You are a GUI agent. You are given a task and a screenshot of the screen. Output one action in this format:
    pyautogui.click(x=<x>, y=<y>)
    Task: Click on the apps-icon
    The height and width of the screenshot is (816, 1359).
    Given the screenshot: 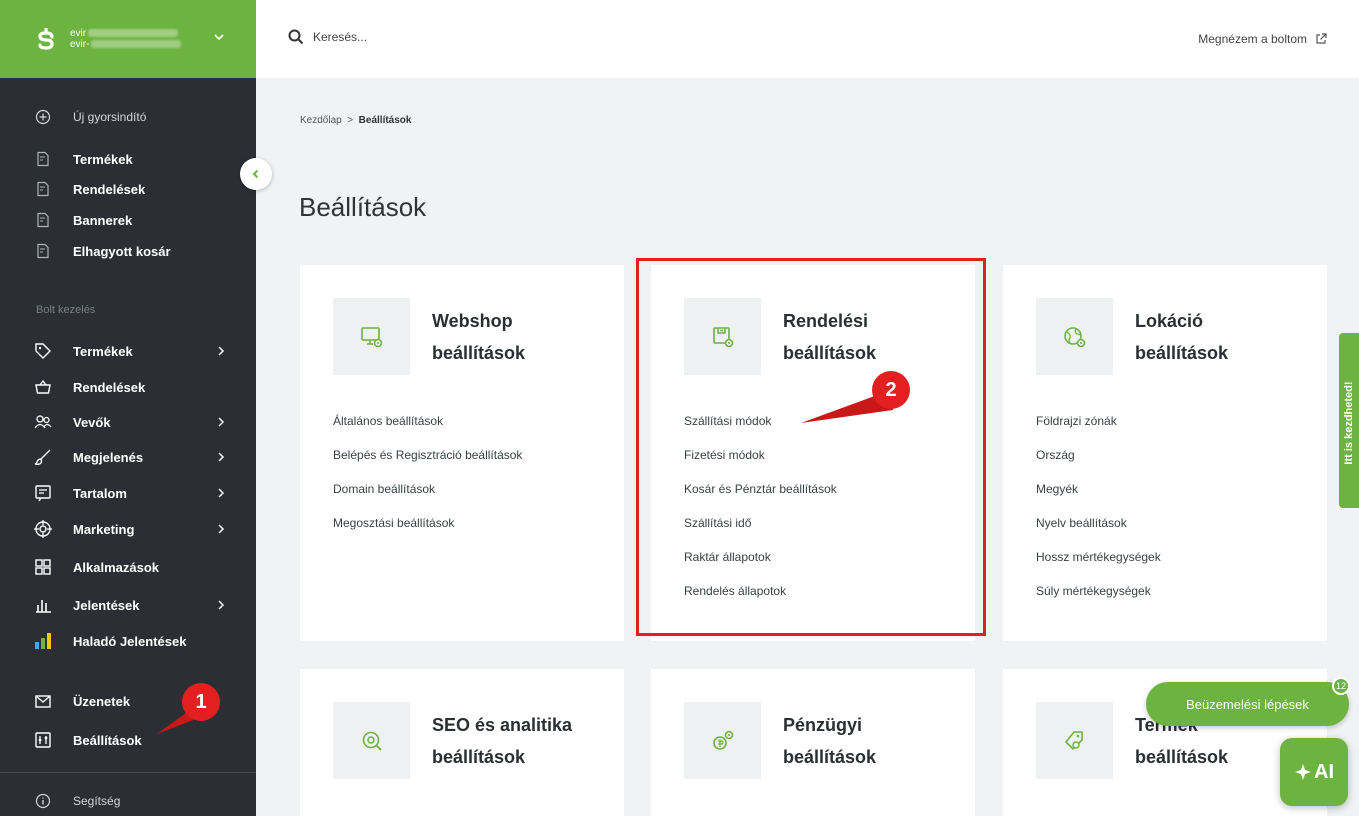 What is the action you would take?
    pyautogui.click(x=43, y=567)
    